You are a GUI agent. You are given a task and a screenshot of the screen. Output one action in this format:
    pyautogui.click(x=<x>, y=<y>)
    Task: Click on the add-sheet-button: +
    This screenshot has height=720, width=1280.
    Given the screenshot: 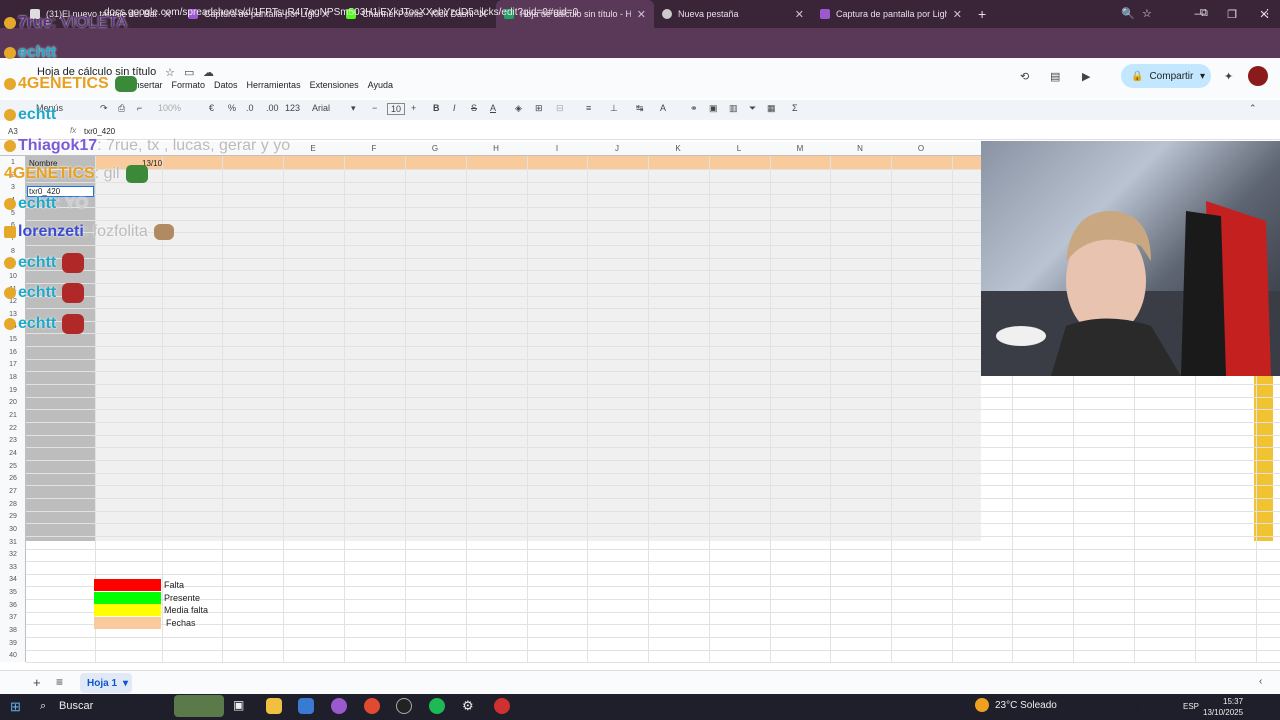 What is the action you would take?
    pyautogui.click(x=37, y=682)
    